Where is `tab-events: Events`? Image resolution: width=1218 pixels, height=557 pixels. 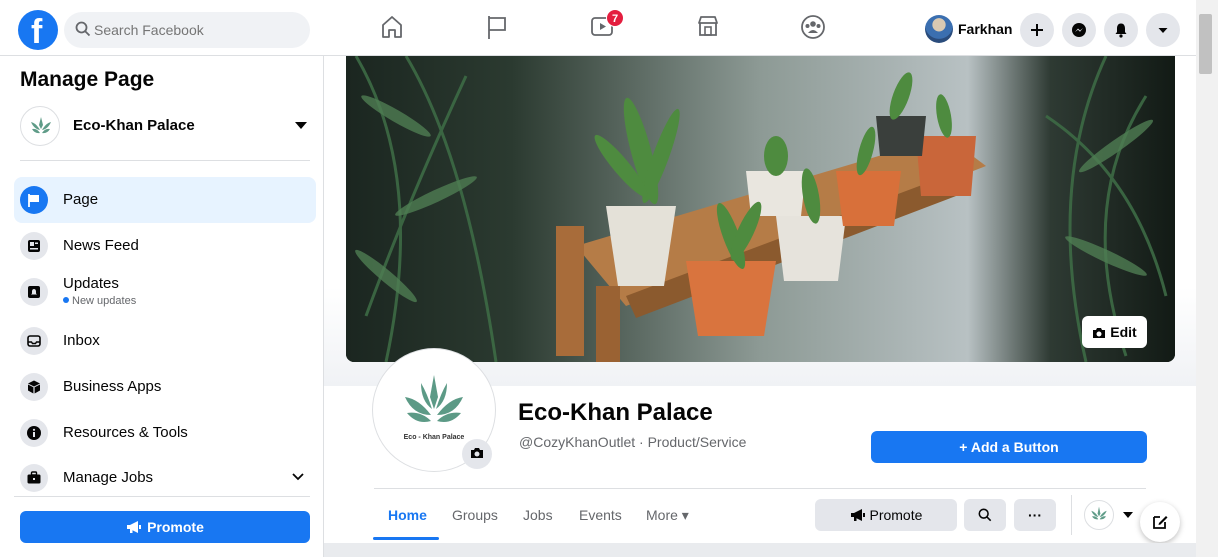 tab-events: Events is located at coordinates (600, 515).